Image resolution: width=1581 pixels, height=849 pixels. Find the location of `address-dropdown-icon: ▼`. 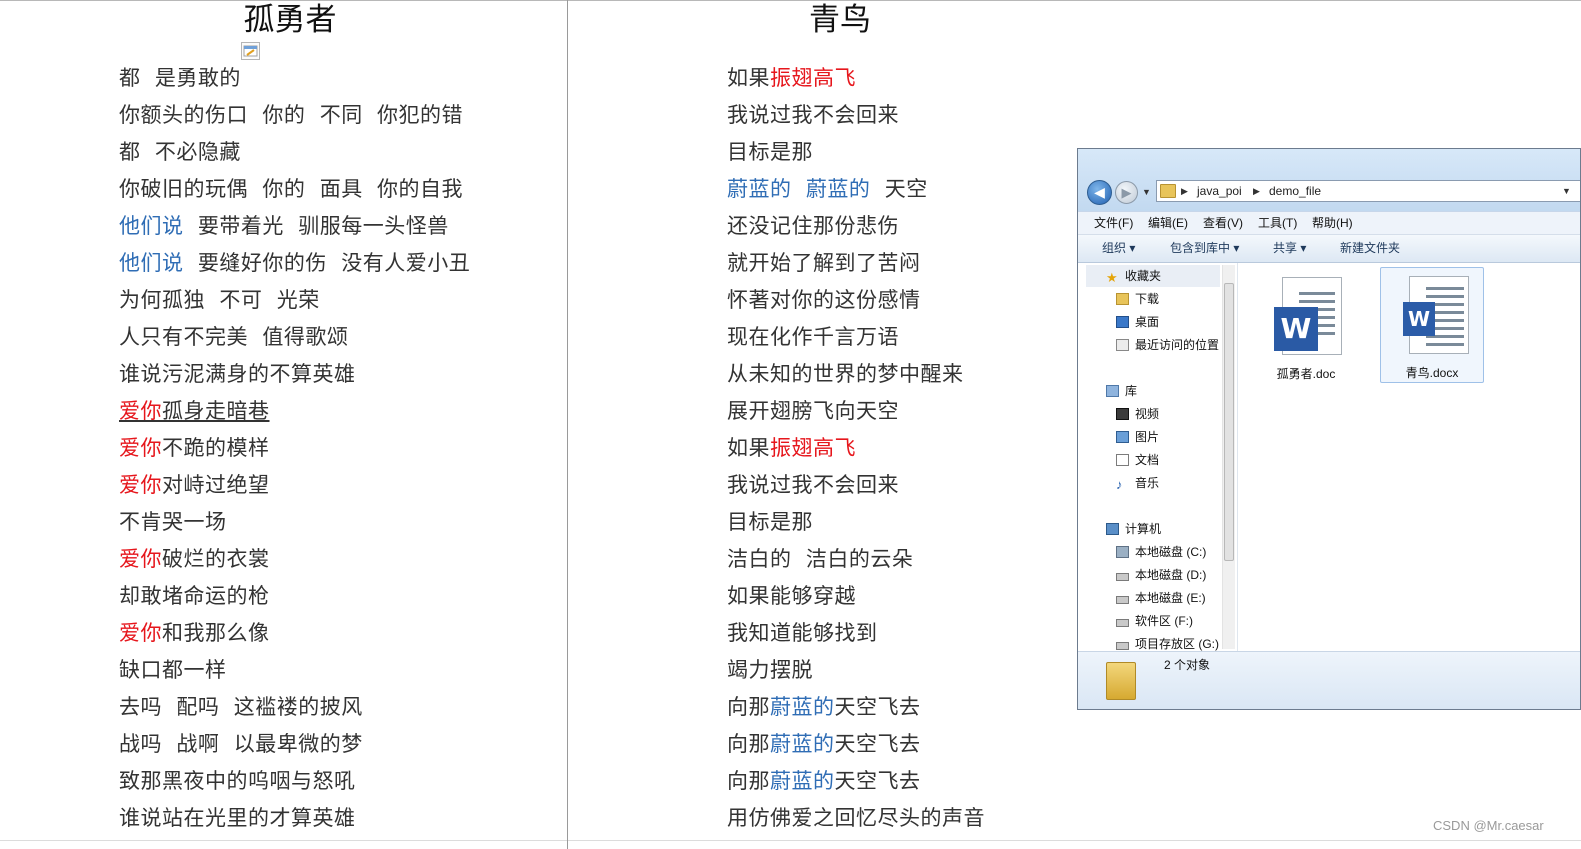

address-dropdown-icon: ▼ is located at coordinates (1566, 191).